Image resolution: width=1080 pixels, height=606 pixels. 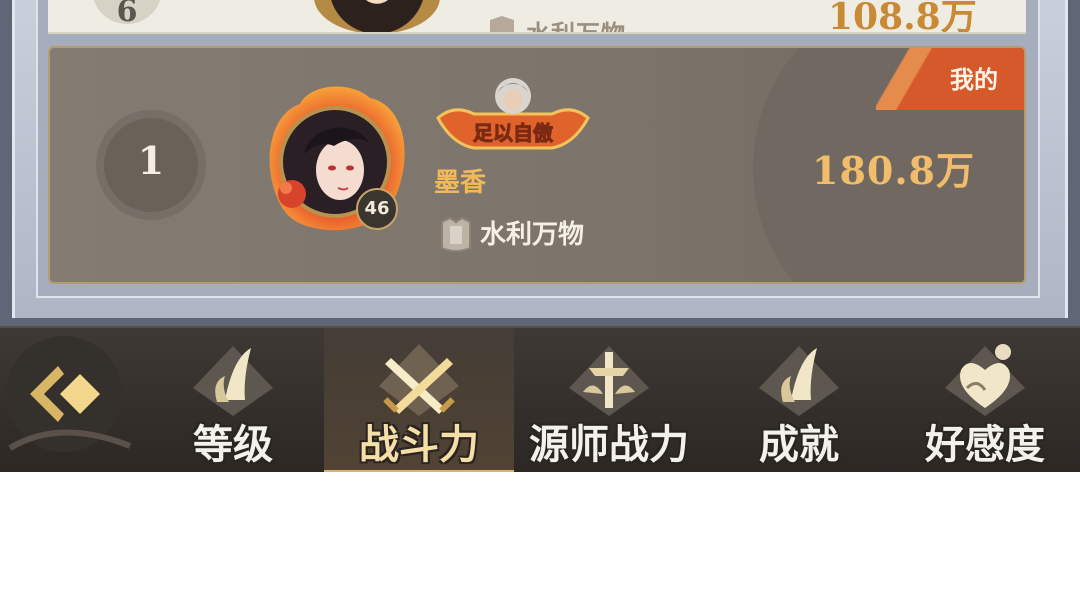 What do you see at coordinates (377, 16) in the screenshot?
I see `player-avatar` at bounding box center [377, 16].